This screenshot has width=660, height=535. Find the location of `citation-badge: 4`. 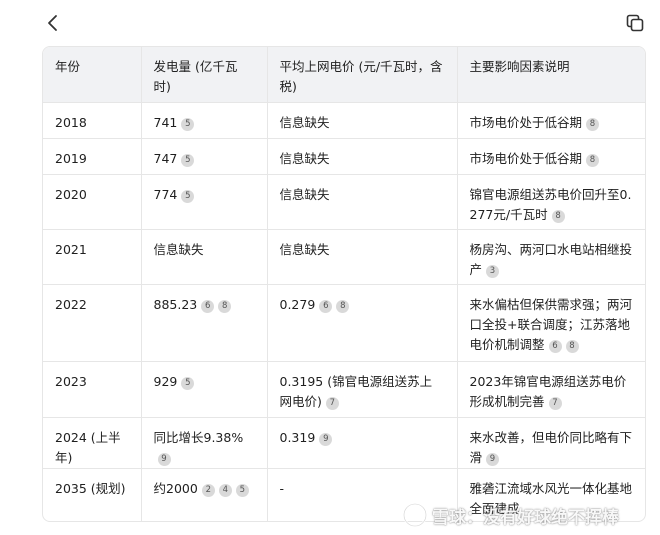

citation-badge: 4 is located at coordinates (225, 490).